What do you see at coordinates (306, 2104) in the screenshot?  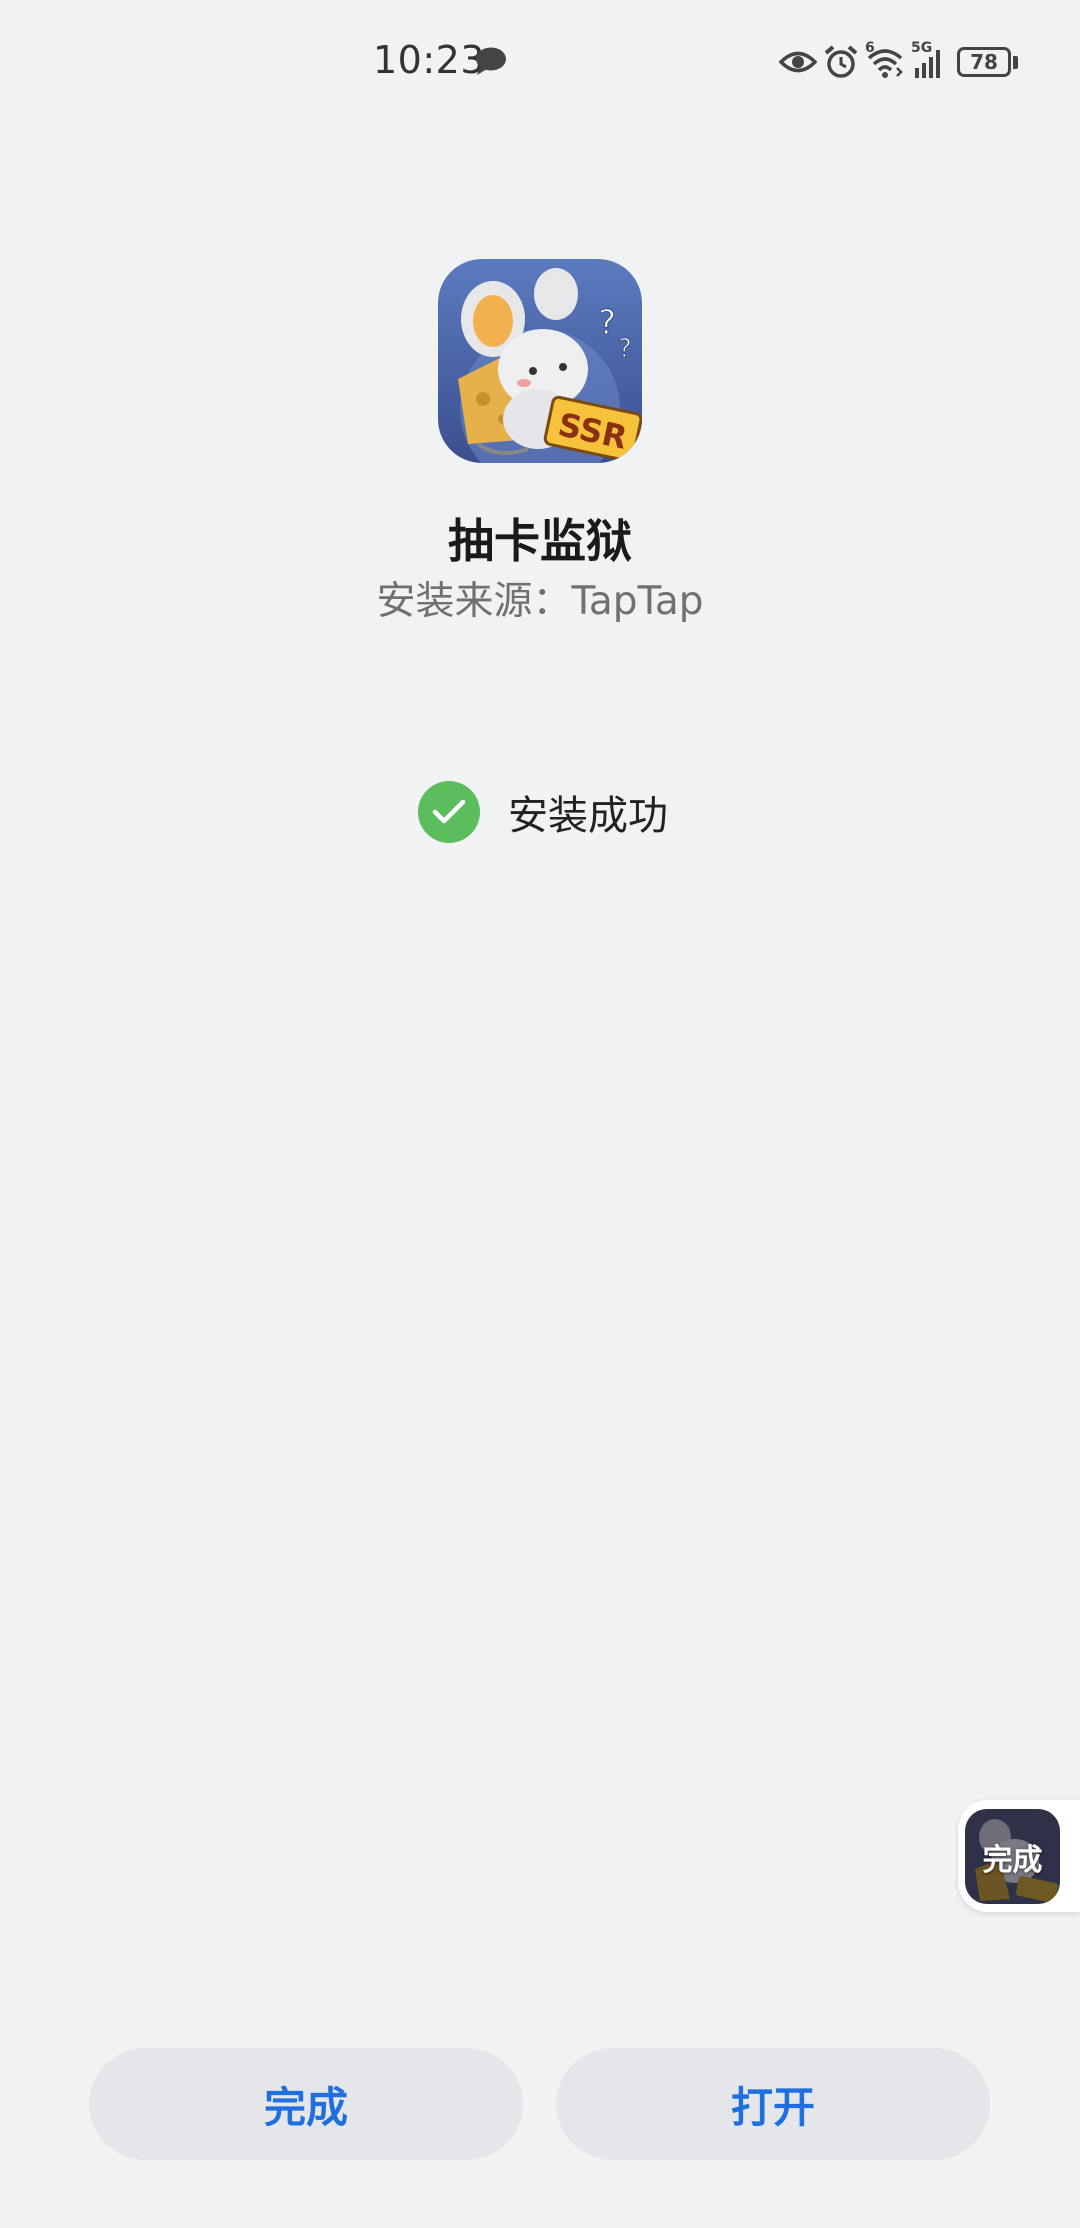 I see `done-button: 完成` at bounding box center [306, 2104].